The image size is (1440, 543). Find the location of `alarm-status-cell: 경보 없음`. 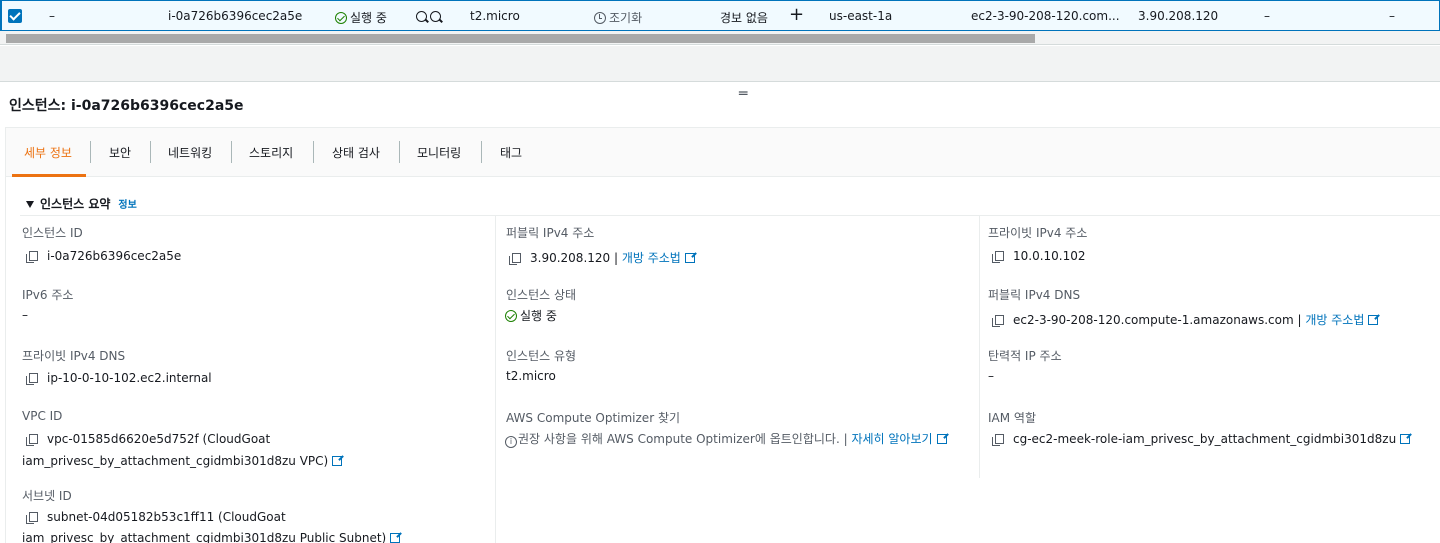

alarm-status-cell: 경보 없음 is located at coordinates (744, 18).